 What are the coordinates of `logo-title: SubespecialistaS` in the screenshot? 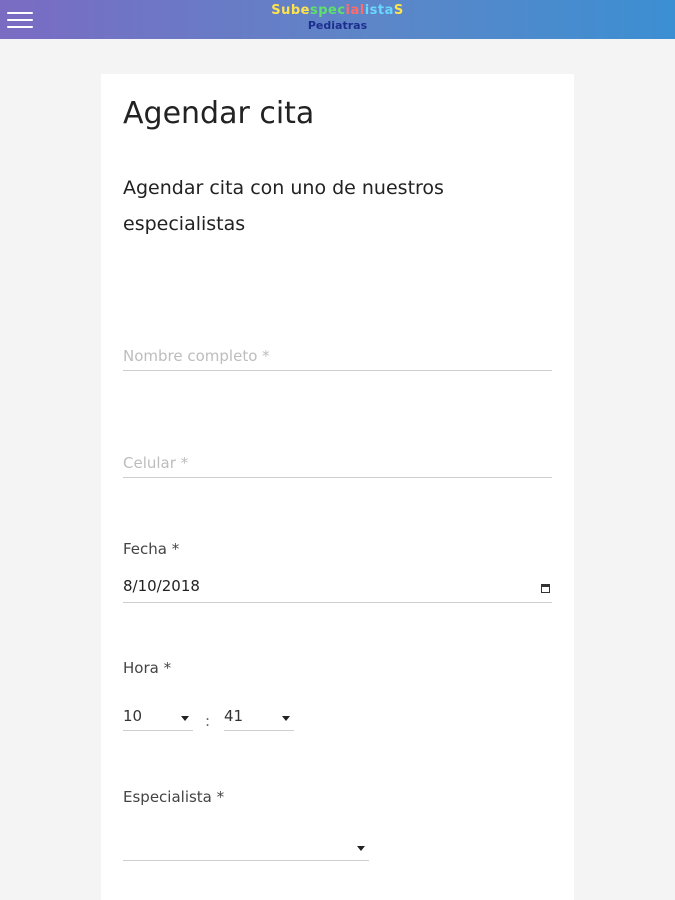 It's located at (337, 11).